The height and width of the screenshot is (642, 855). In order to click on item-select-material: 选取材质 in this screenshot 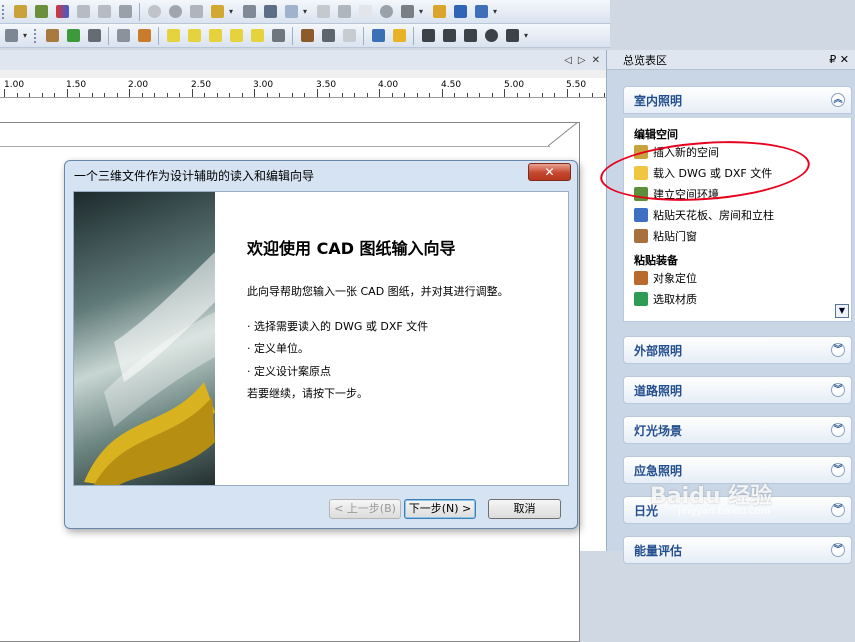, I will do `click(665, 299)`.